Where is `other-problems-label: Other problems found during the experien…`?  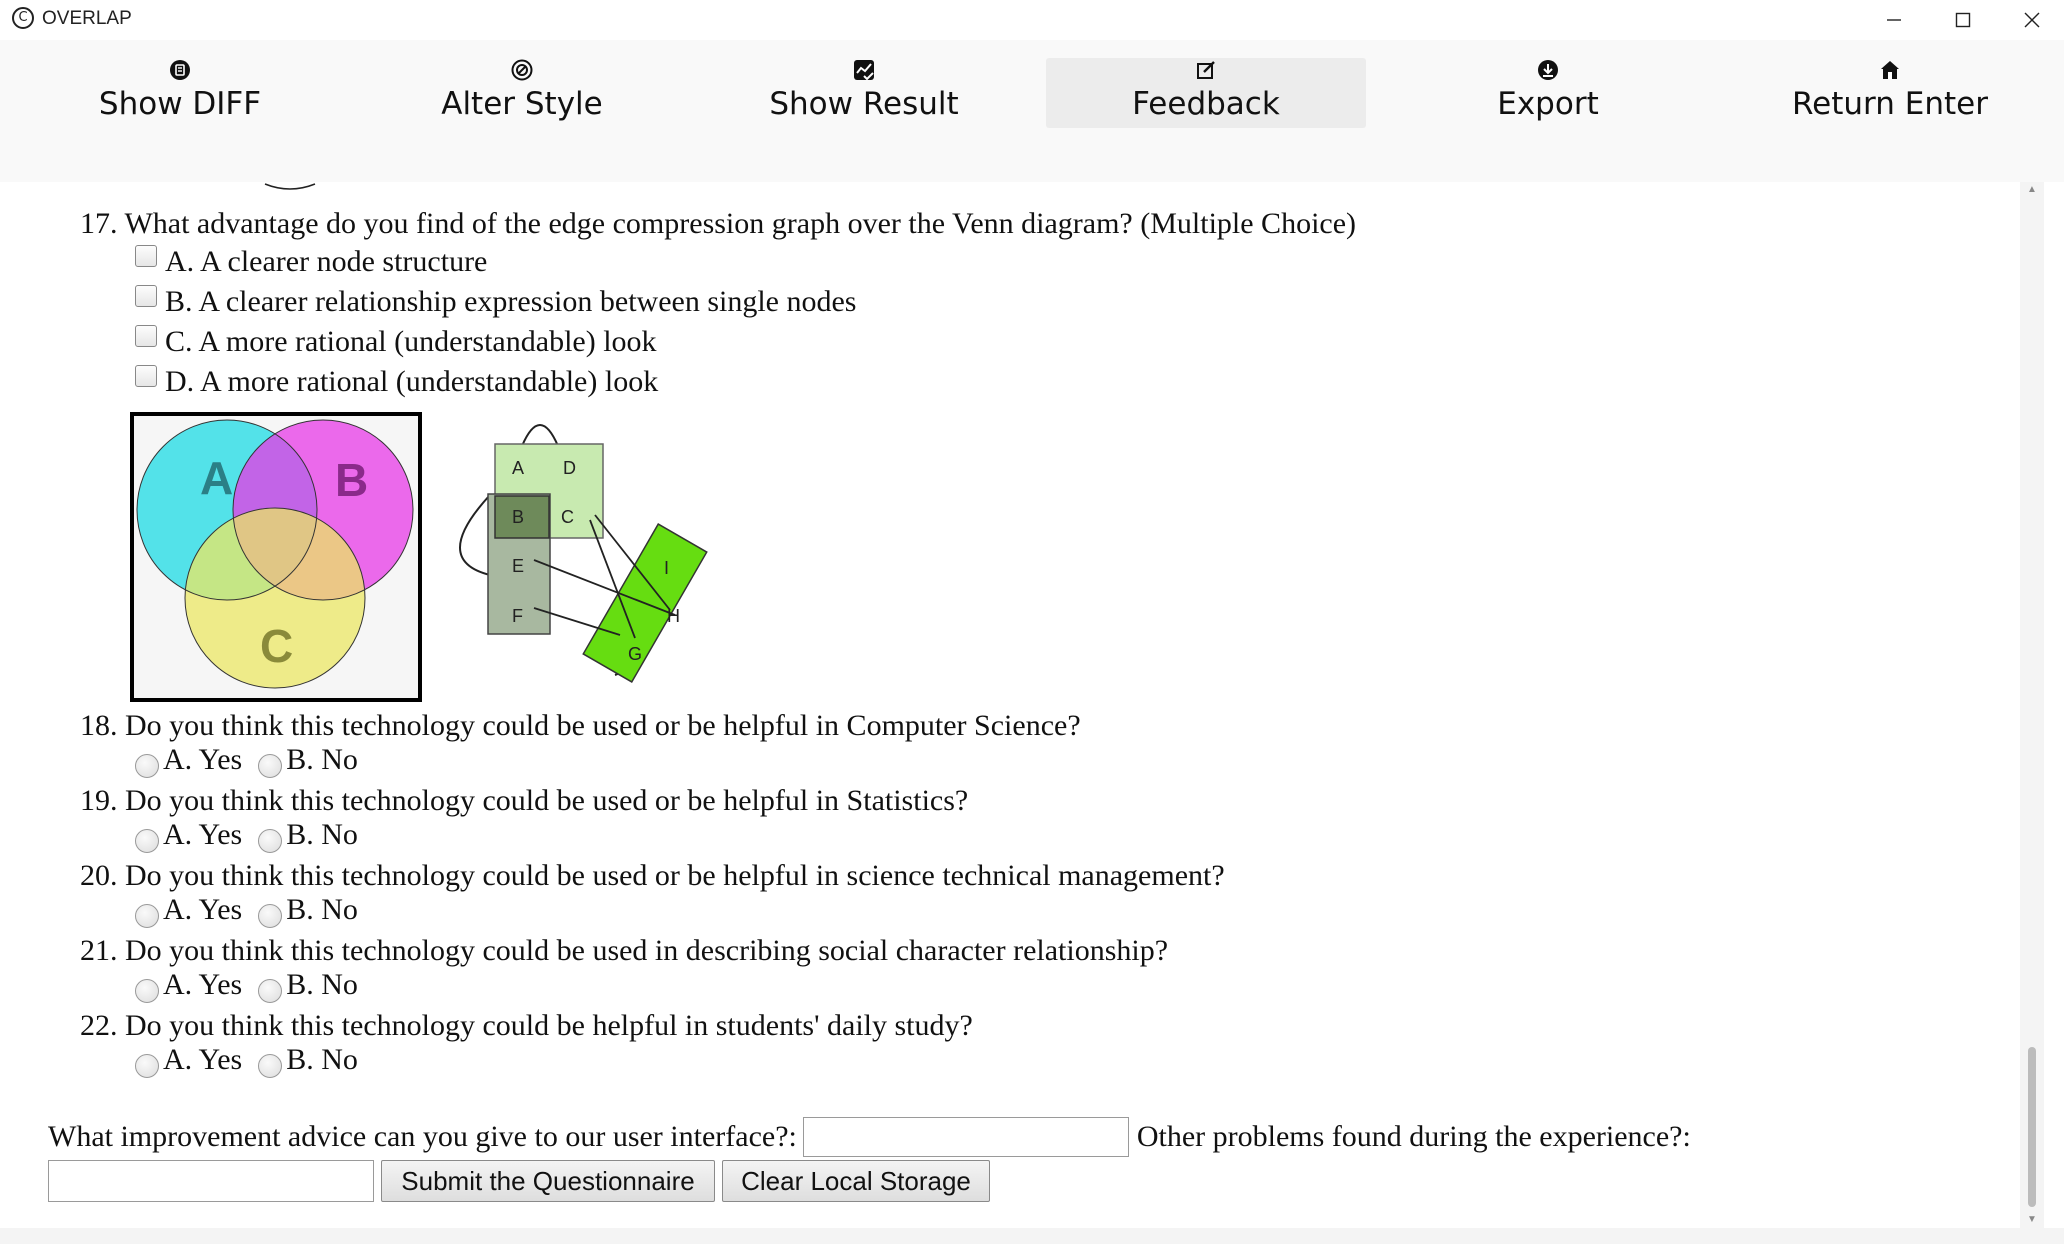 other-problems-label: Other problems found during the experien… is located at coordinates (1413, 1136).